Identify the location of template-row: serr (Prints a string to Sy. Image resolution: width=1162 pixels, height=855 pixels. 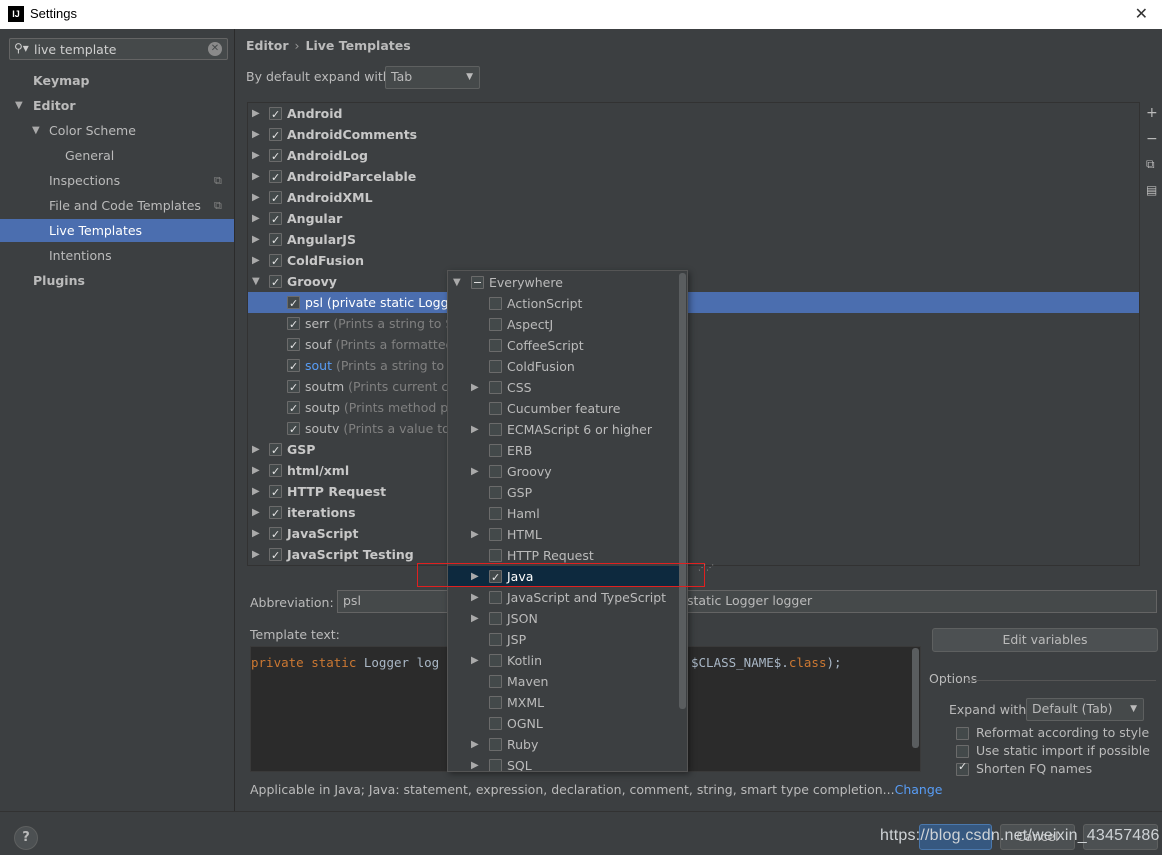
(688, 324).